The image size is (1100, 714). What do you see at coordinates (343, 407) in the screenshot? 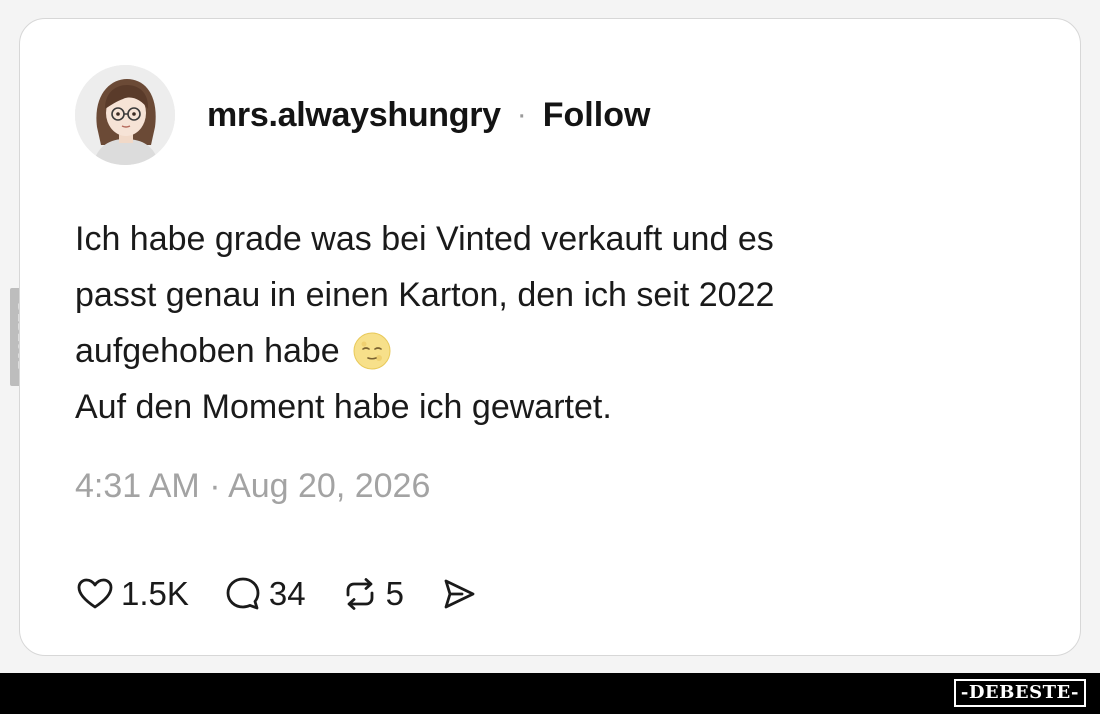
I see `post-text-line-4: Auf den Moment habe ich gewartet.` at bounding box center [343, 407].